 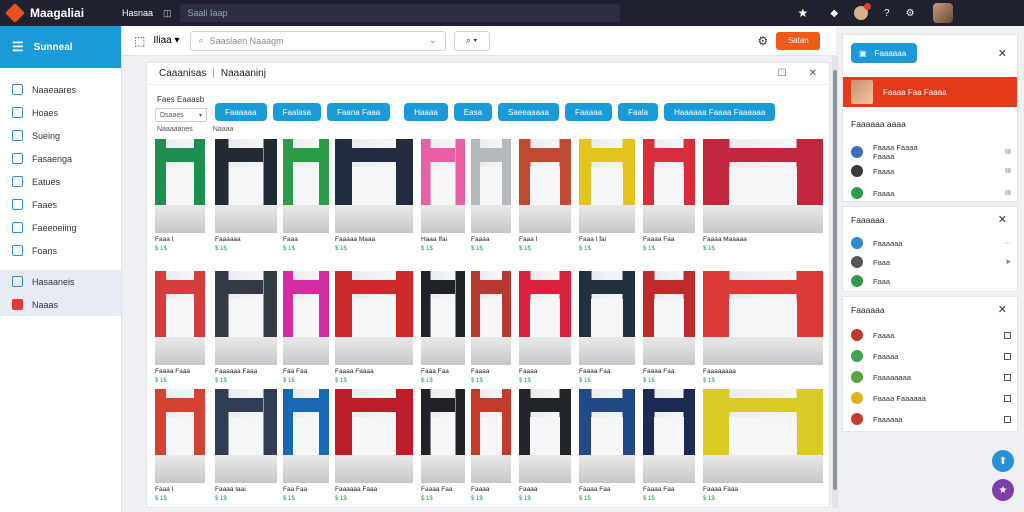 What do you see at coordinates (1008, 262) in the screenshot?
I see `row-action: ➤` at bounding box center [1008, 262].